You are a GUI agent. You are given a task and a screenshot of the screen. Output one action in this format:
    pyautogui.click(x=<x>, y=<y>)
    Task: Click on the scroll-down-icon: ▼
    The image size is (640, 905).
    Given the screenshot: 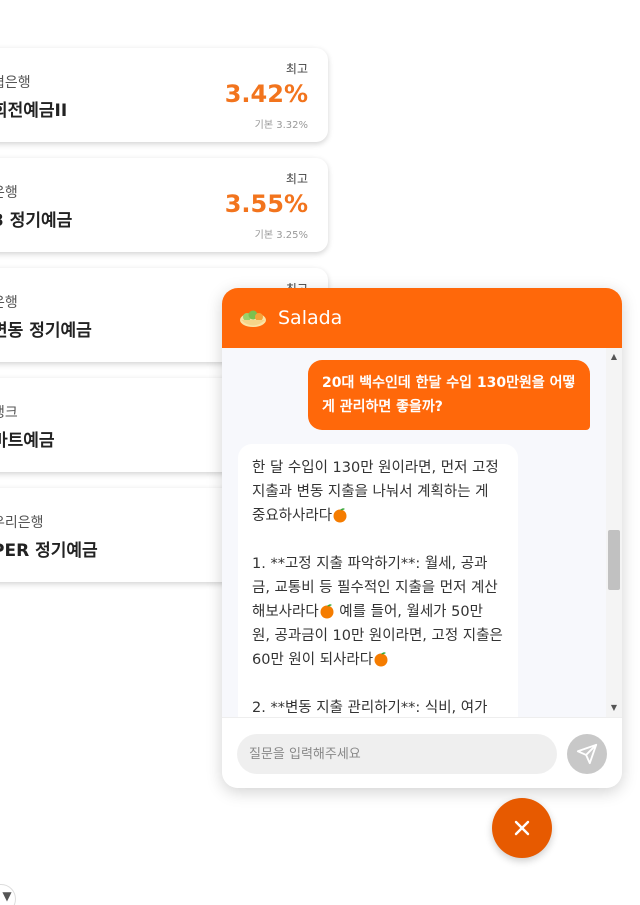 What is the action you would take?
    pyautogui.click(x=614, y=708)
    